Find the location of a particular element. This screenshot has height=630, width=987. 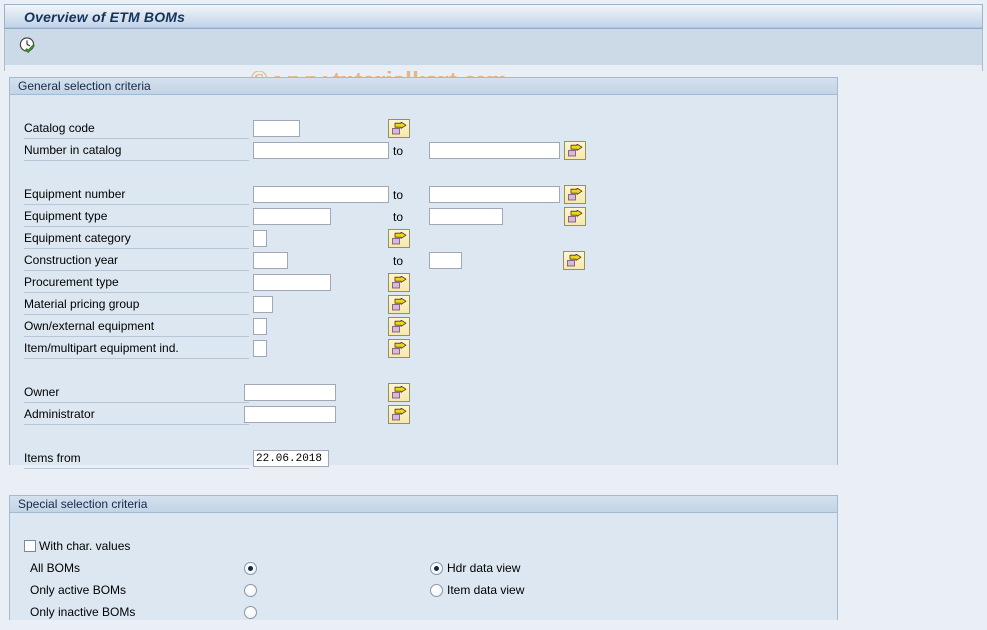

equipment-type-multiple-selection-icon is located at coordinates (575, 216).